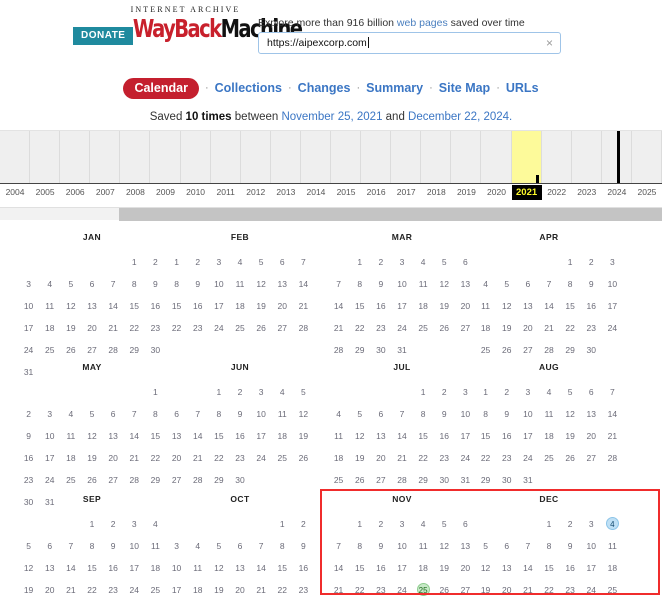 The width and height of the screenshot is (662, 600). What do you see at coordinates (436, 192) in the screenshot?
I see `timeline-year-label-2018: 2018` at bounding box center [436, 192].